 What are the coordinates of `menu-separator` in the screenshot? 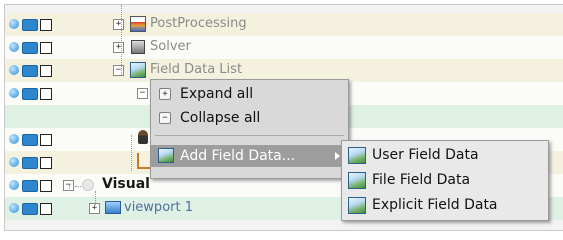 It's located at (249, 135).